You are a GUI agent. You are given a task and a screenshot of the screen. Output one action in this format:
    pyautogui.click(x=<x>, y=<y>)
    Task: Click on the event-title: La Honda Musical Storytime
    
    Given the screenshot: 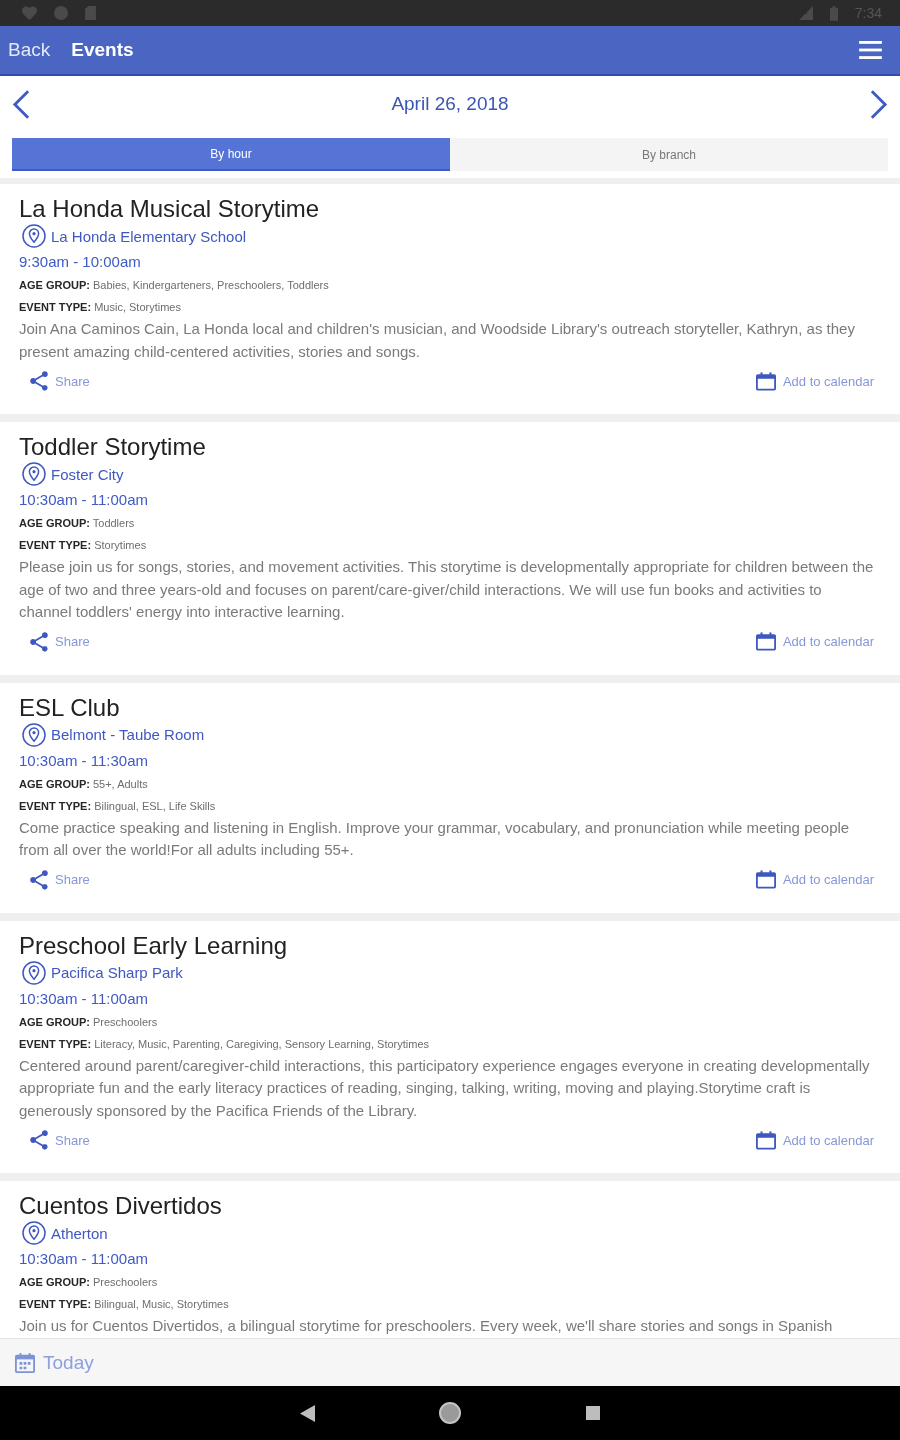 What is the action you would take?
    pyautogui.click(x=170, y=209)
    